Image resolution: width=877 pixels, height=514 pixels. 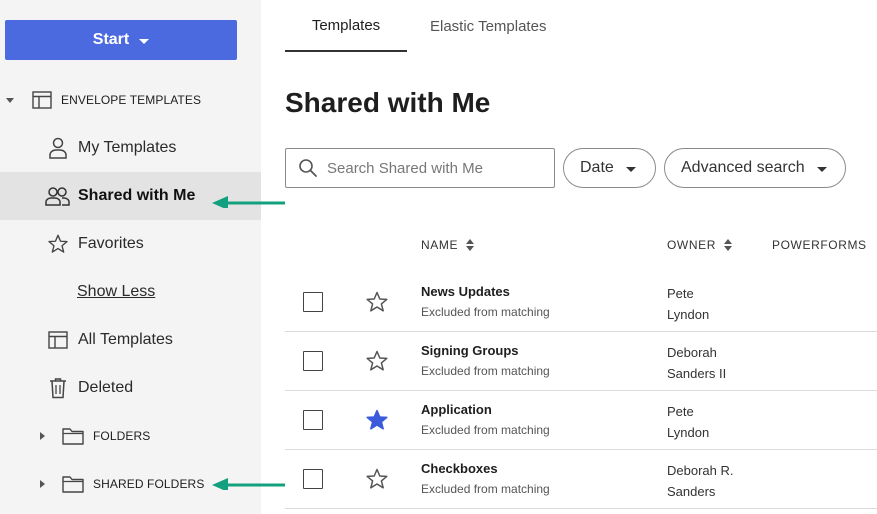 I want to click on date-filter-button: Date, so click(x=609, y=168).